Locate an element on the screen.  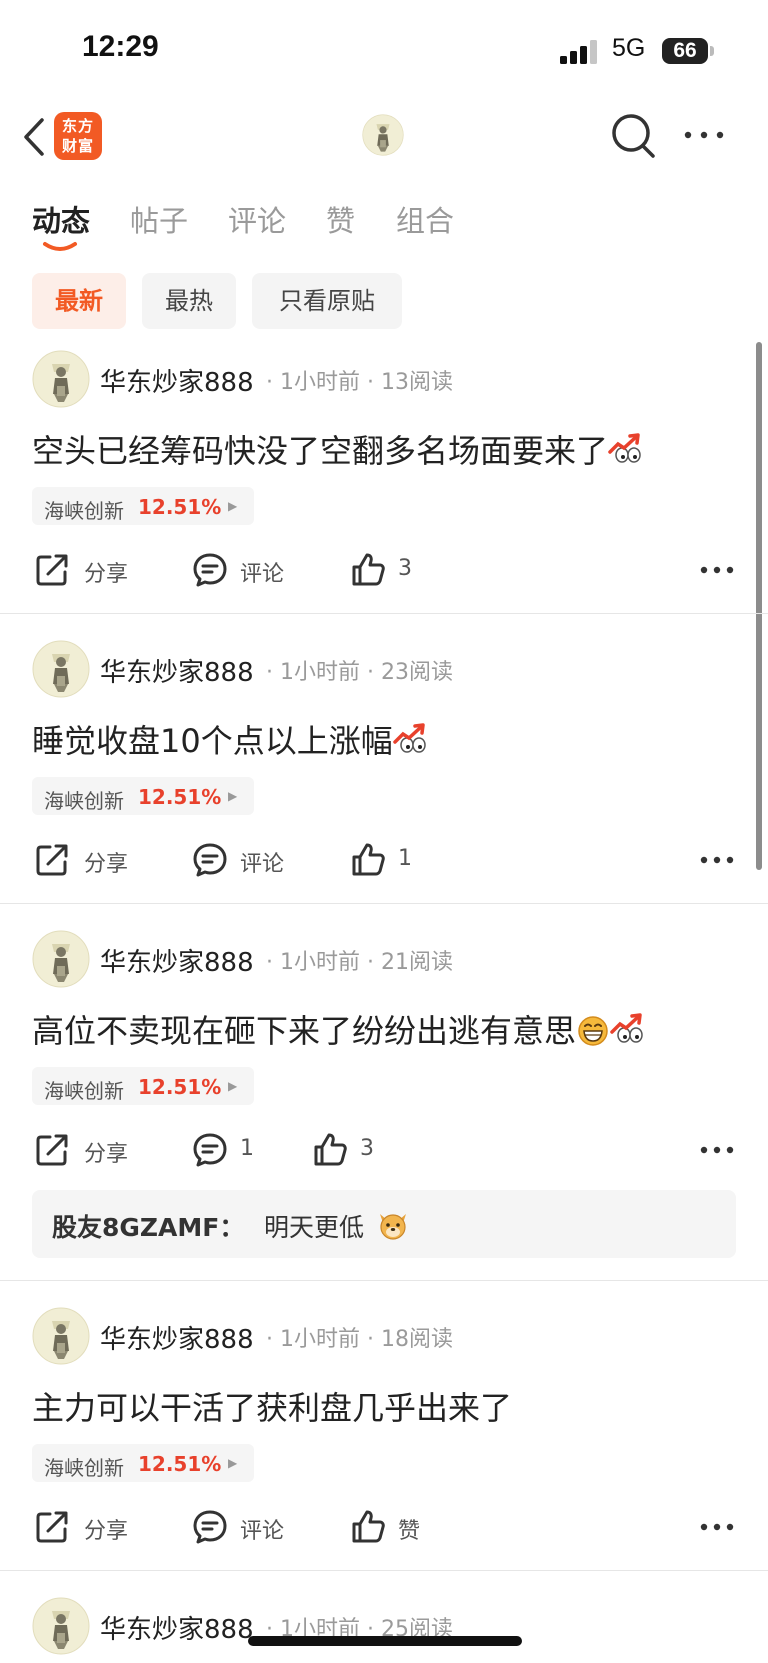
tab-comments: 评论 is located at coordinates (257, 219).